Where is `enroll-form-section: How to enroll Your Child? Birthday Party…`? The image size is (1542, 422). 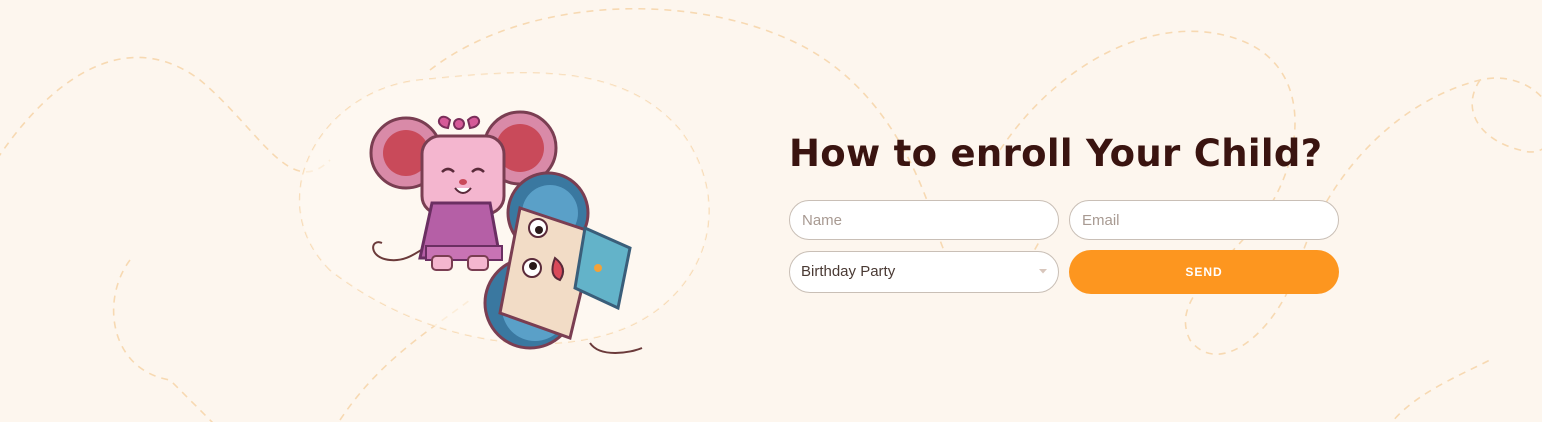
enroll-form-section: How to enroll Your Child? Birthday Party… is located at coordinates (1064, 212).